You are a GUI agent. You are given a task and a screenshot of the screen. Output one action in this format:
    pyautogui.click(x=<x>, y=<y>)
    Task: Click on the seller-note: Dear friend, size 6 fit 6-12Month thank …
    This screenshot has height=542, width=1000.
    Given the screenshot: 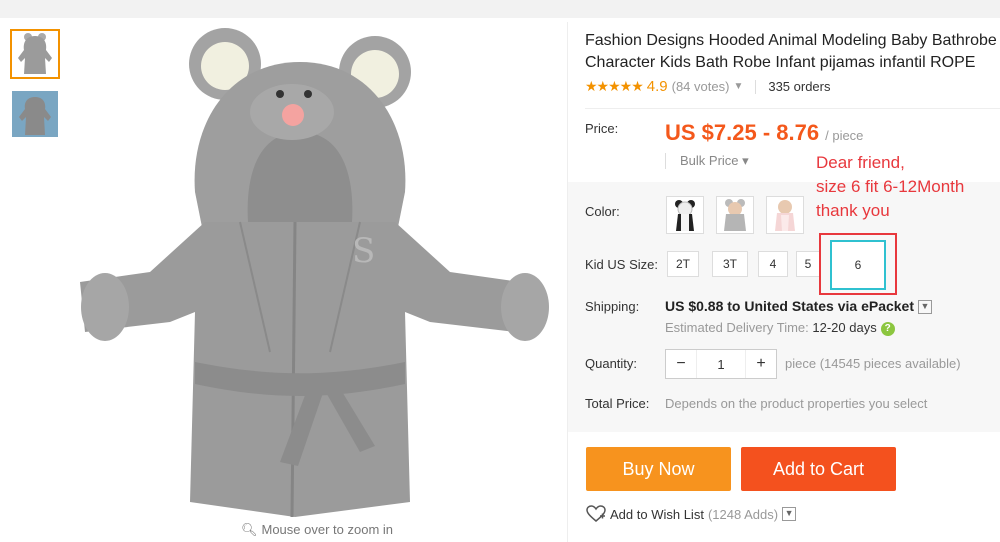 What is the action you would take?
    pyautogui.click(x=890, y=187)
    